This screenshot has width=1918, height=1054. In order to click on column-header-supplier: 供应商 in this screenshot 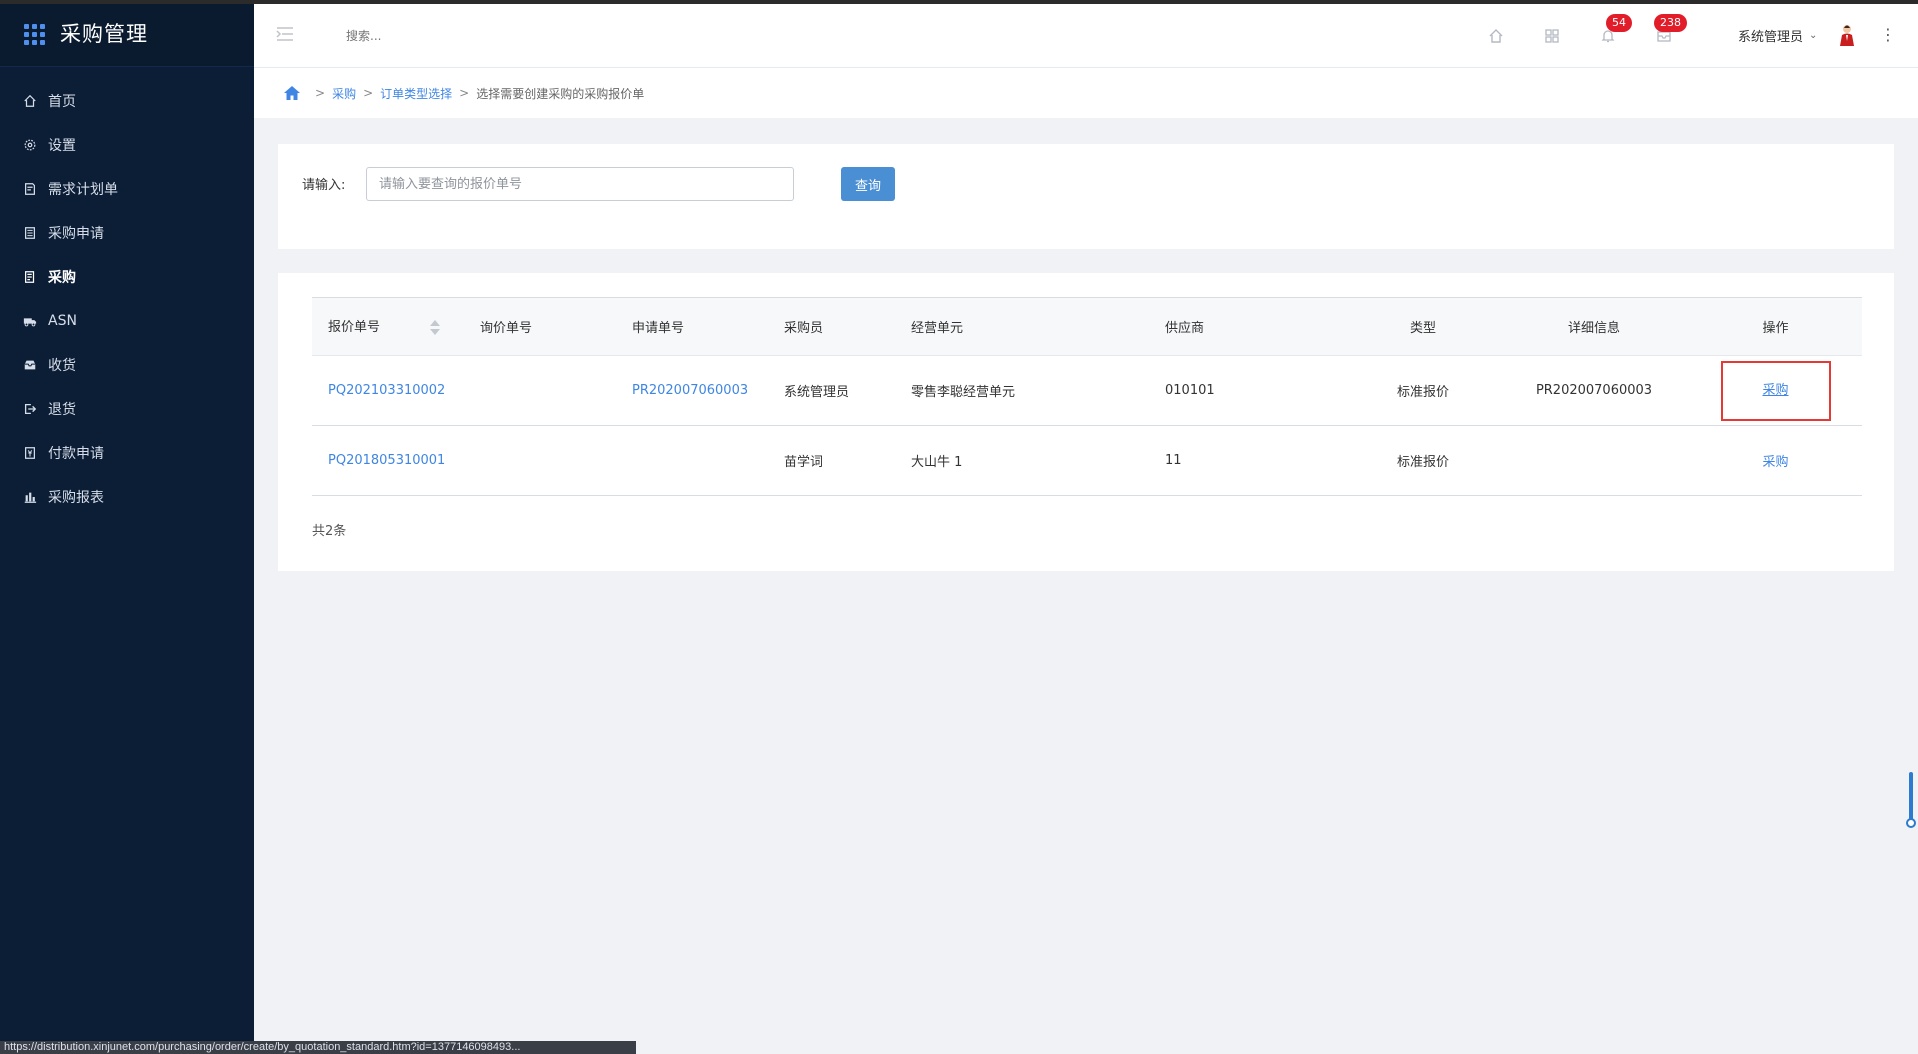, I will do `click(1248, 326)`.